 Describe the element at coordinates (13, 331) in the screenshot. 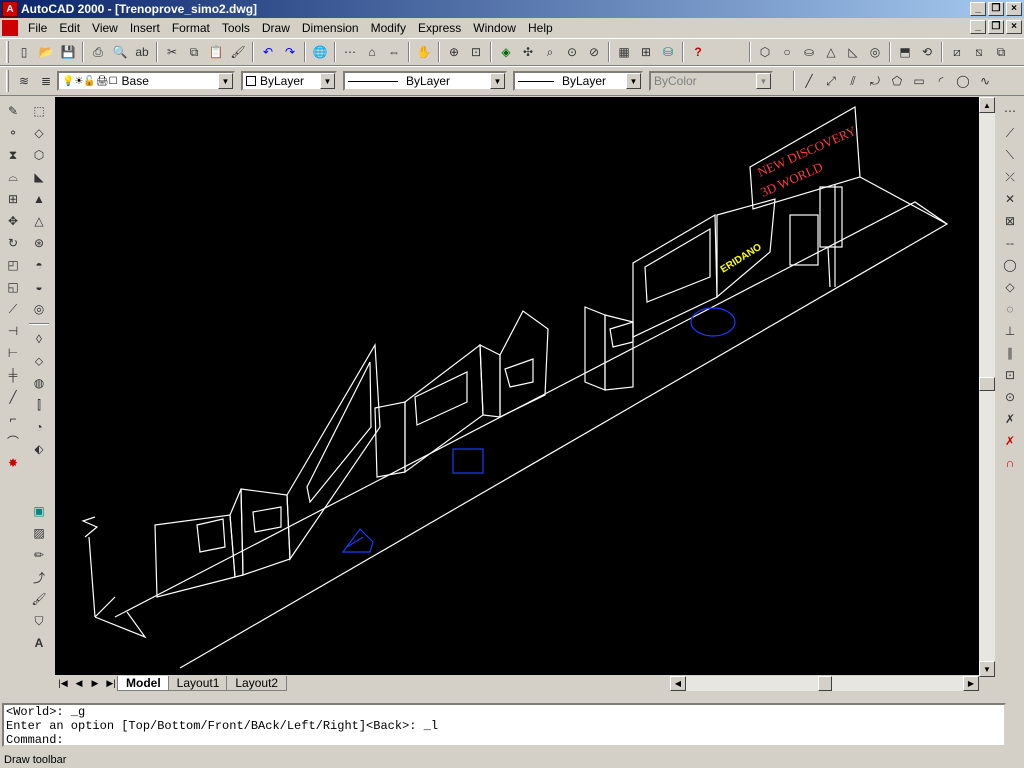

I see `trim-icon: ⊣` at that location.